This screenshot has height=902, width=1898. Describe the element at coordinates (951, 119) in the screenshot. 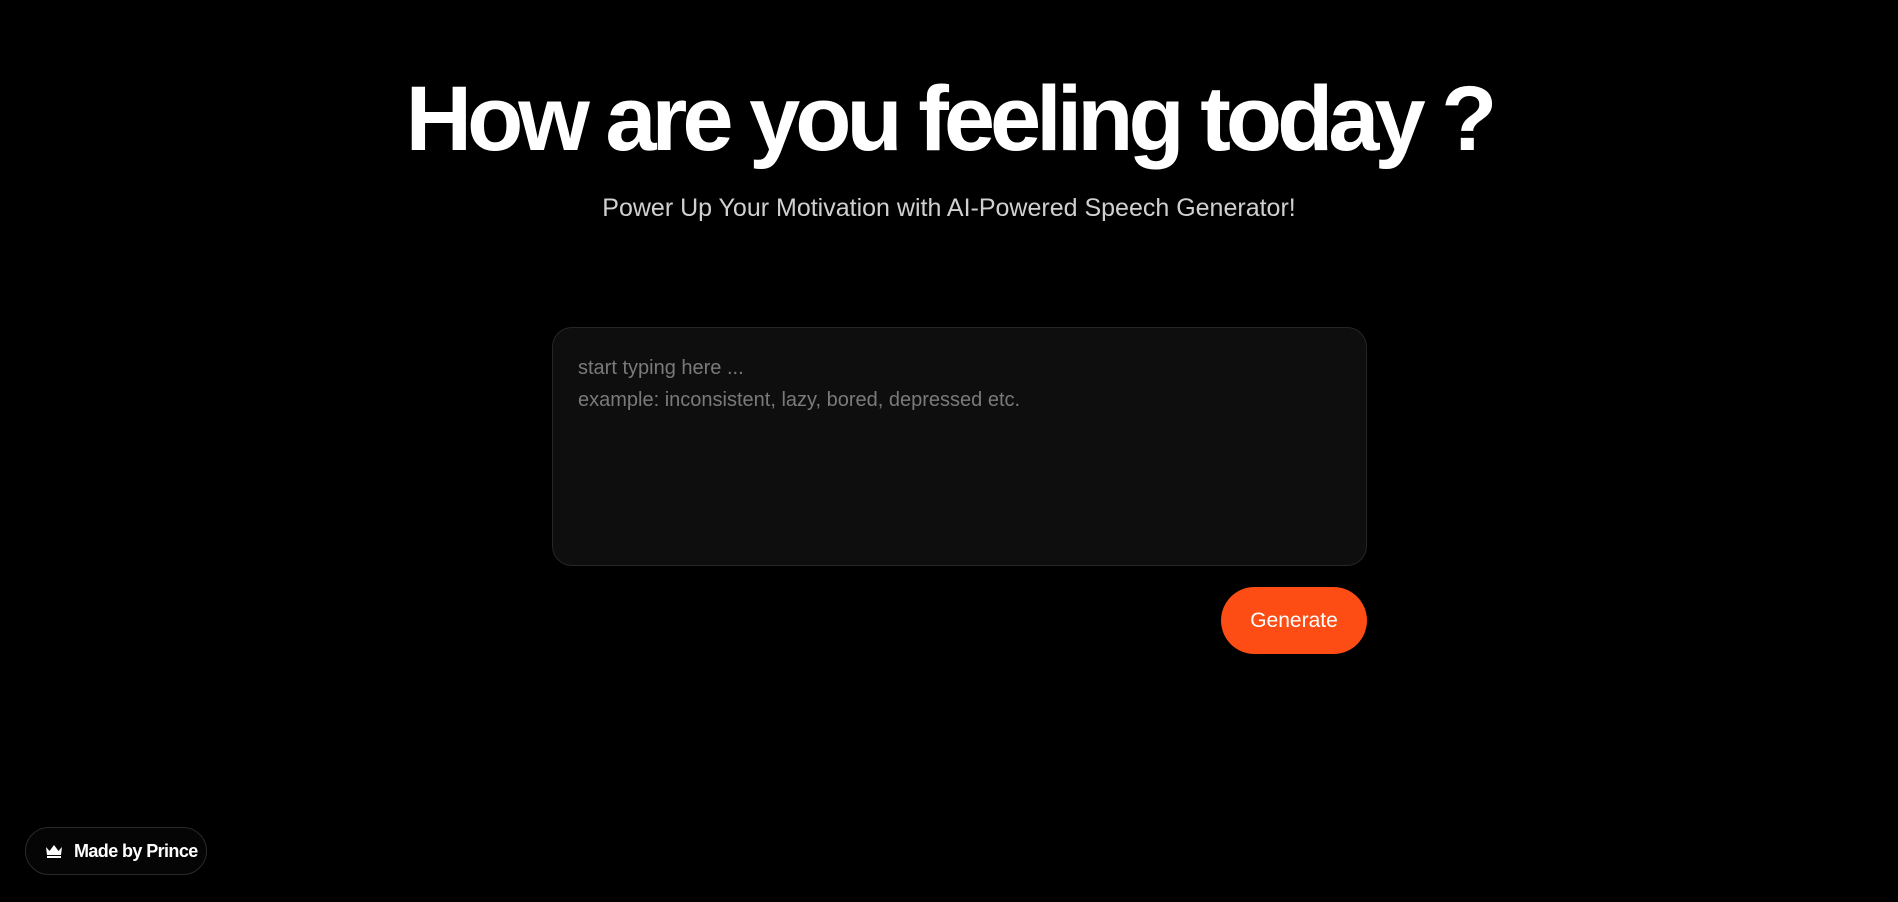

I see `page-title: How are you feeling today ?` at that location.